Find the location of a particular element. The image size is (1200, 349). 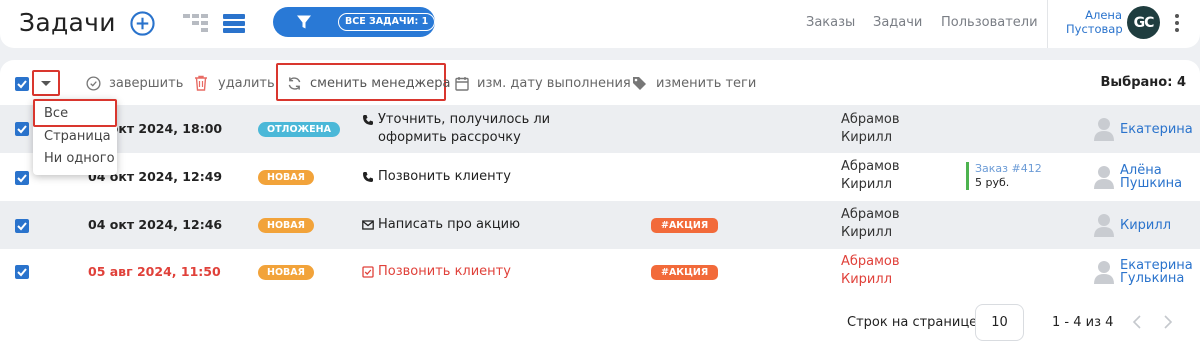

change-tags-button: изменить теги is located at coordinates (694, 83).